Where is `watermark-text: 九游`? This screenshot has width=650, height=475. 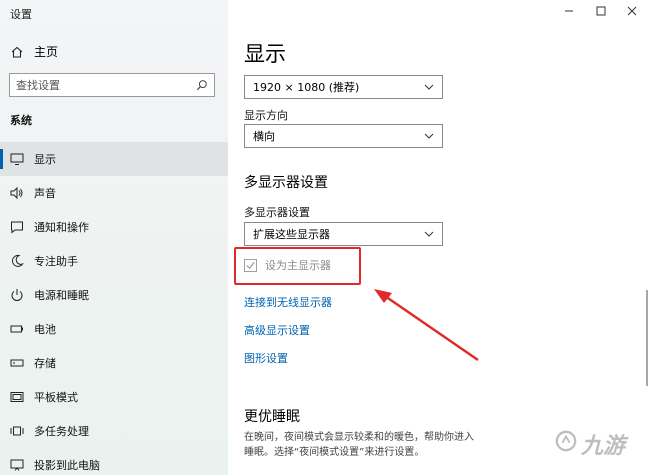 watermark-text: 九游 is located at coordinates (603, 446).